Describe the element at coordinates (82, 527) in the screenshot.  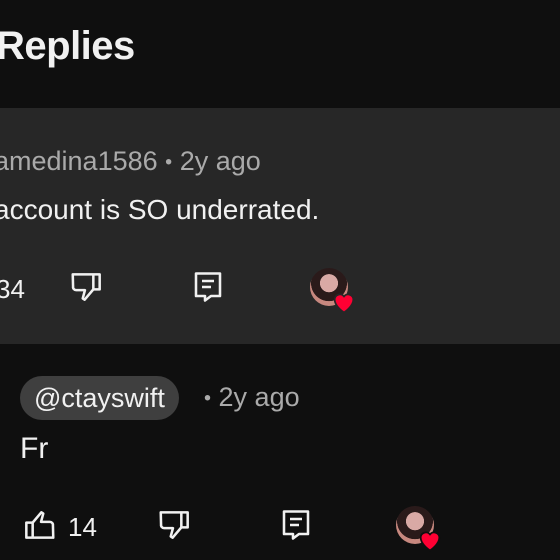
I see `reply-like-count: 14` at that location.